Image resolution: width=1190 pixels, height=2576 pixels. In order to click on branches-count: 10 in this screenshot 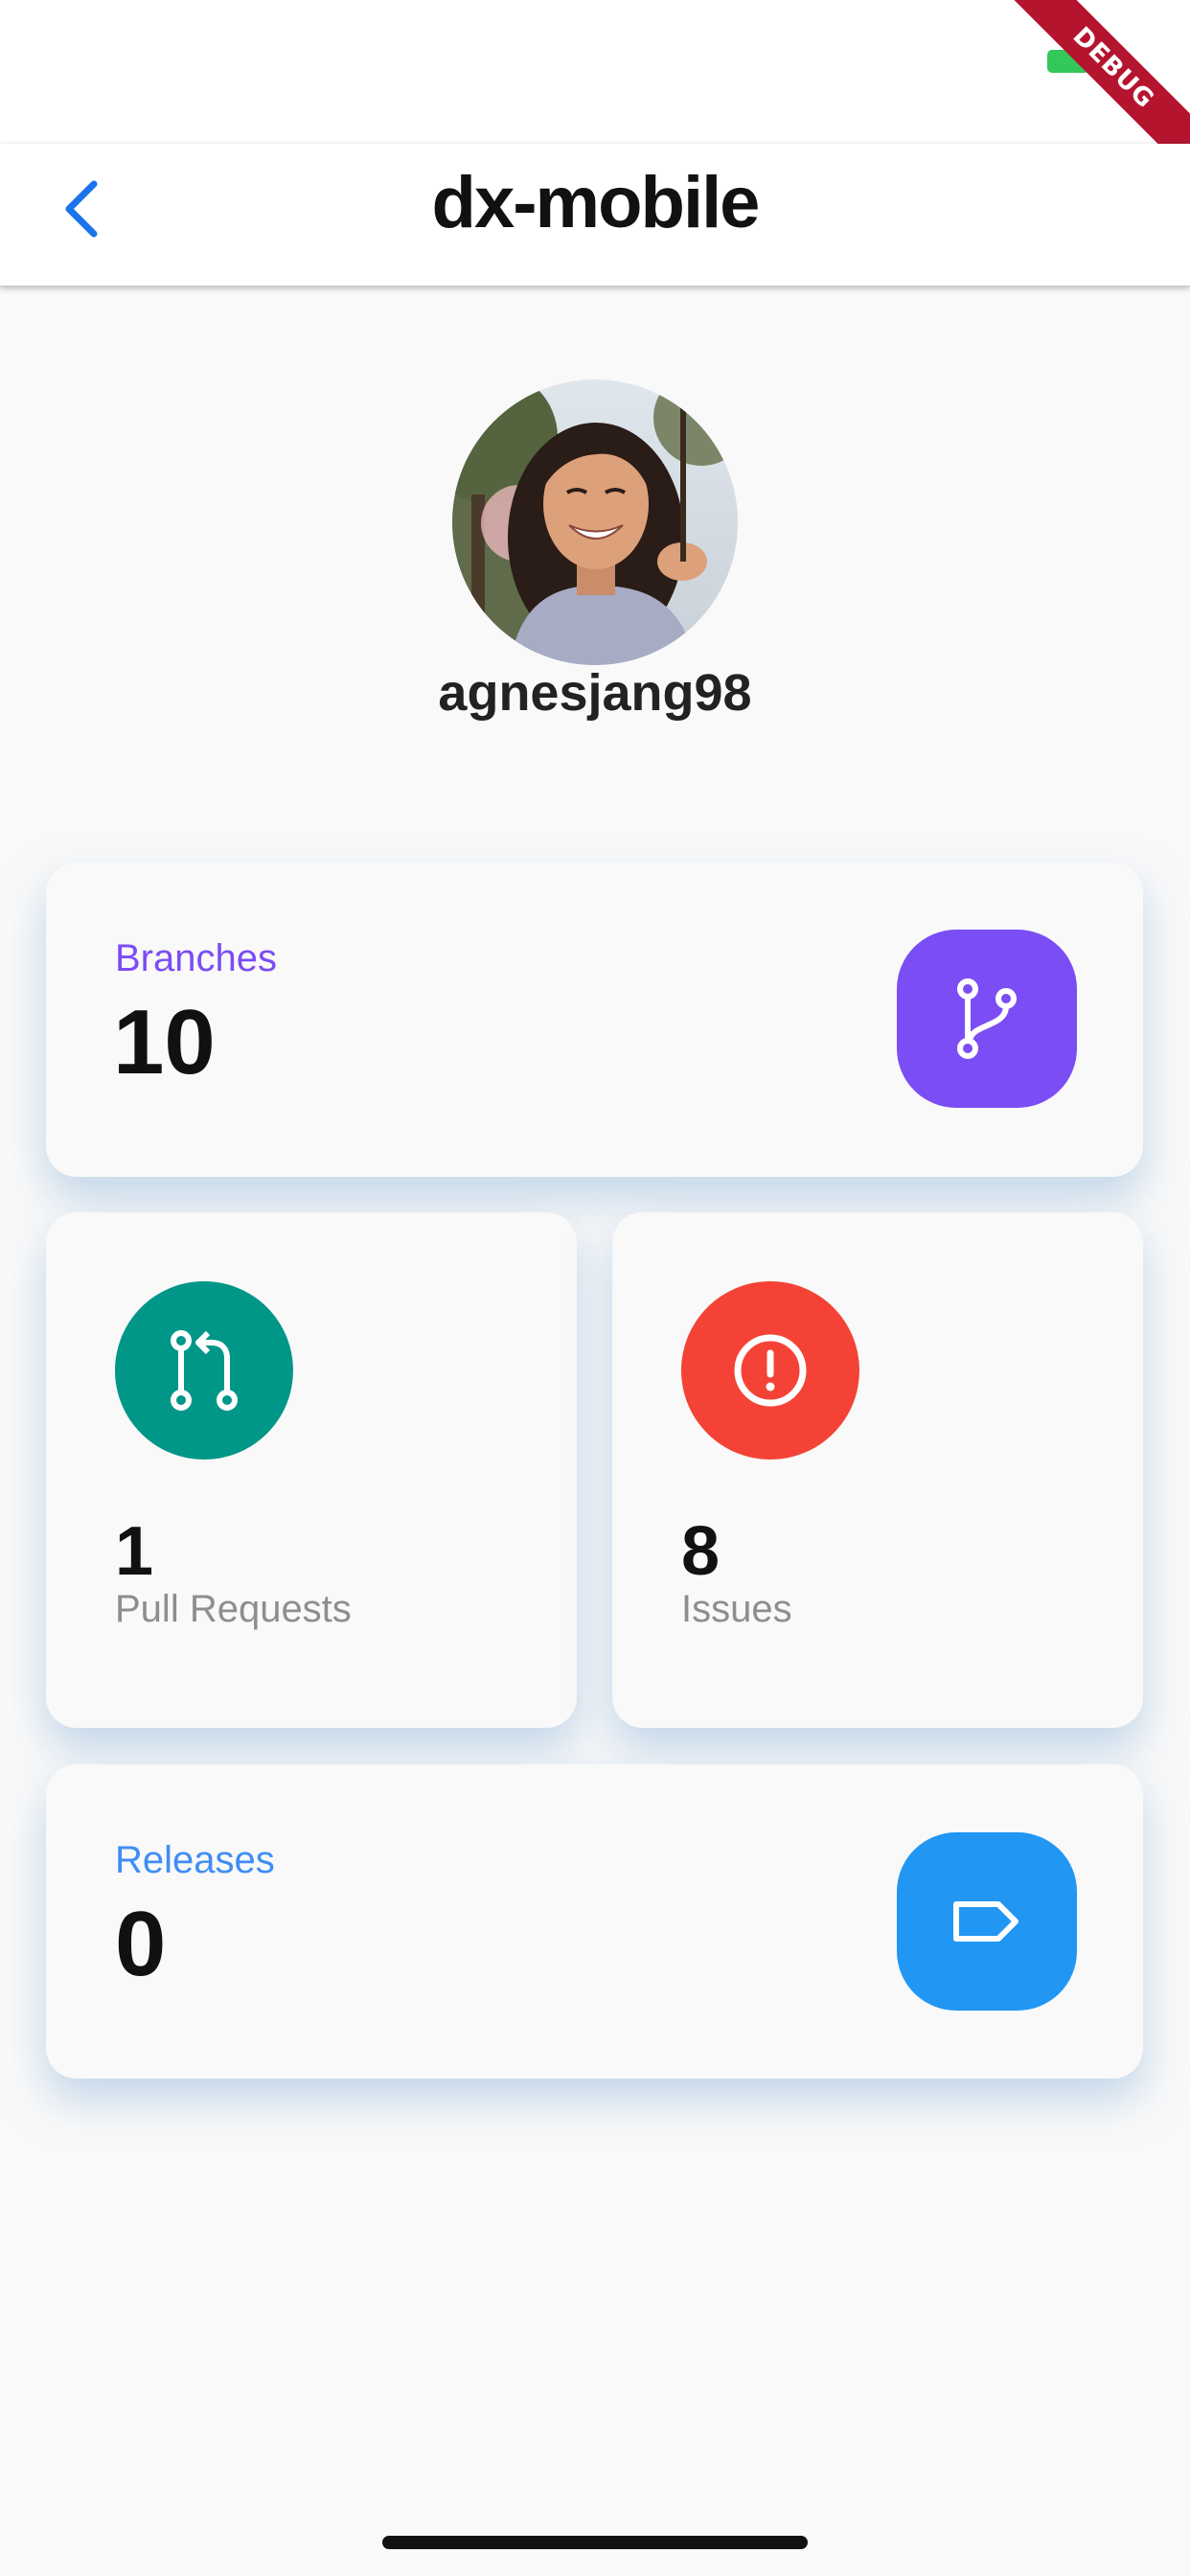, I will do `click(164, 1042)`.